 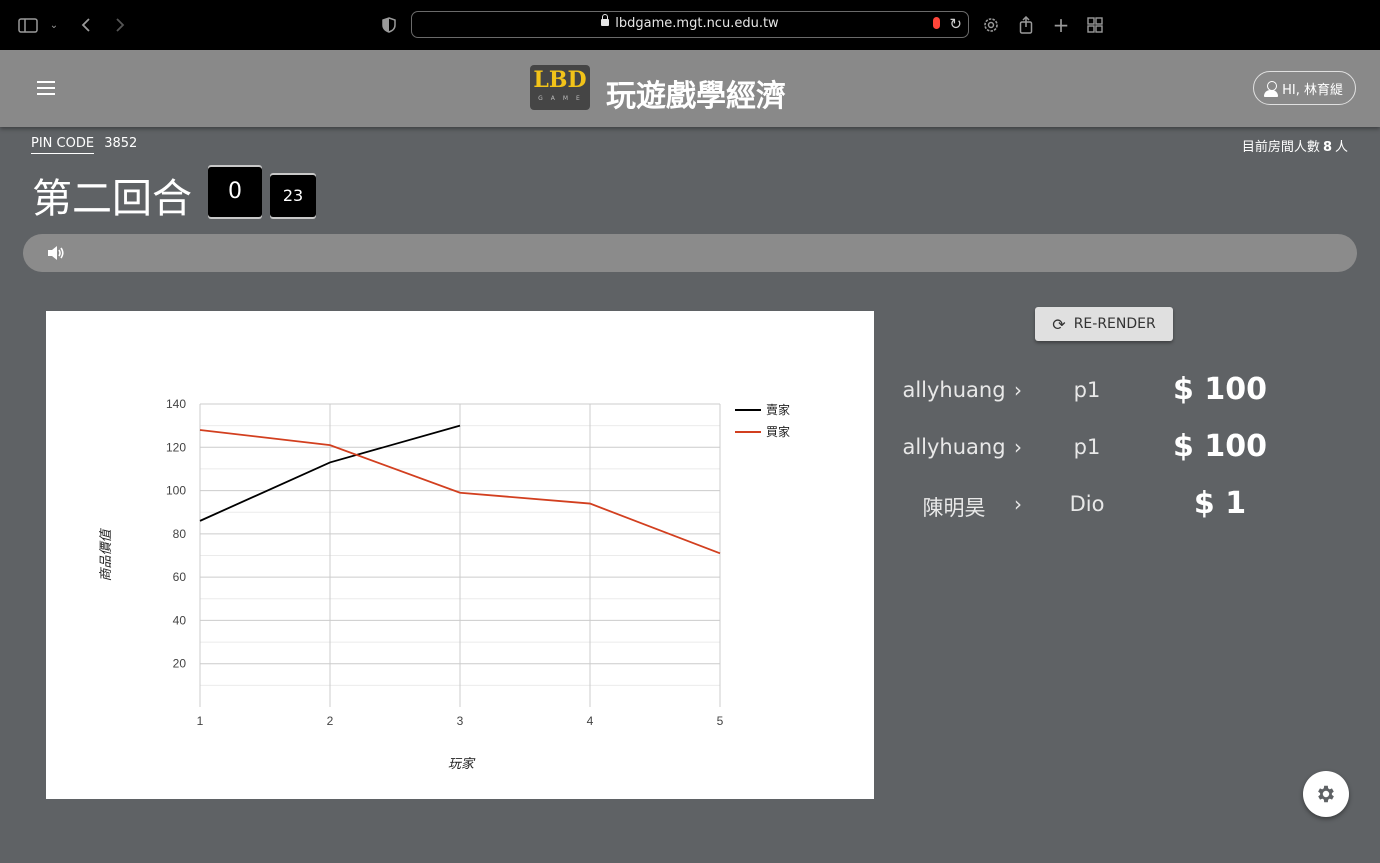 What do you see at coordinates (176, 447) in the screenshot?
I see `y-tick-label: 120` at bounding box center [176, 447].